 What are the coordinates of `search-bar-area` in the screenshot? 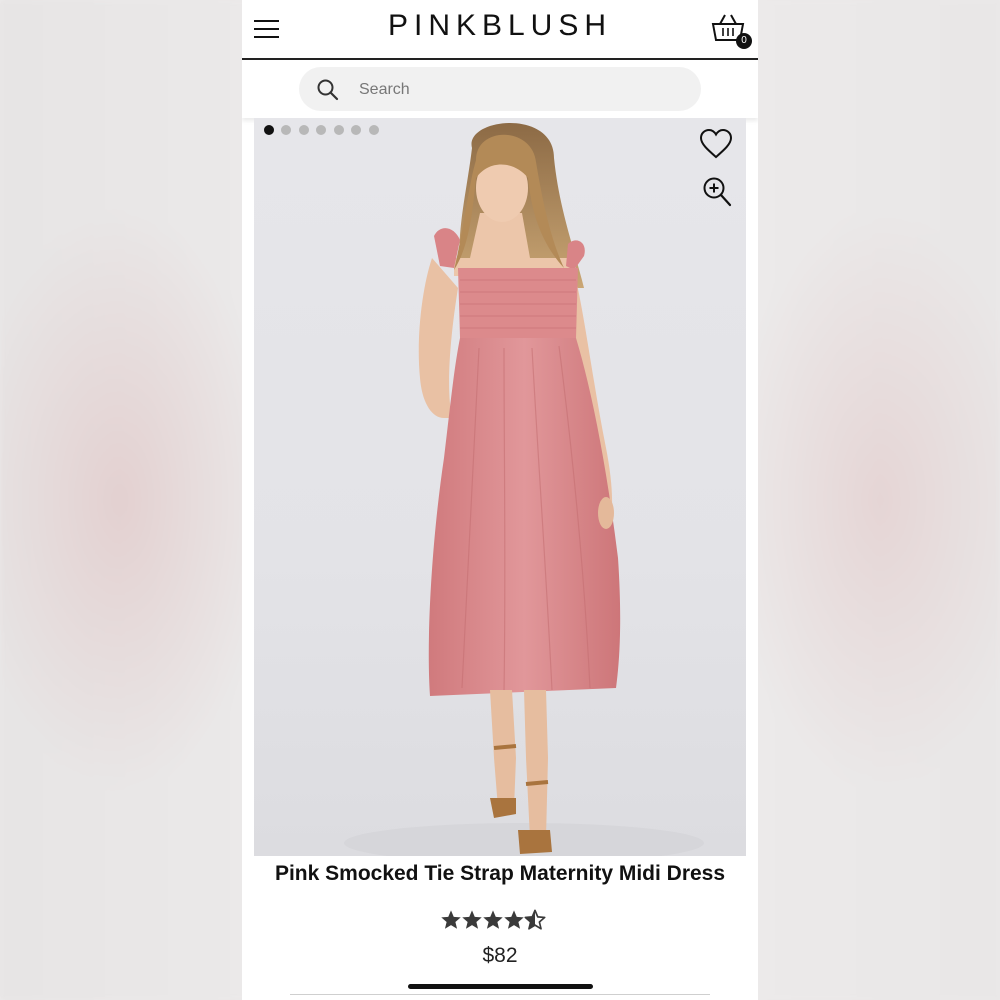 It's located at (500, 89).